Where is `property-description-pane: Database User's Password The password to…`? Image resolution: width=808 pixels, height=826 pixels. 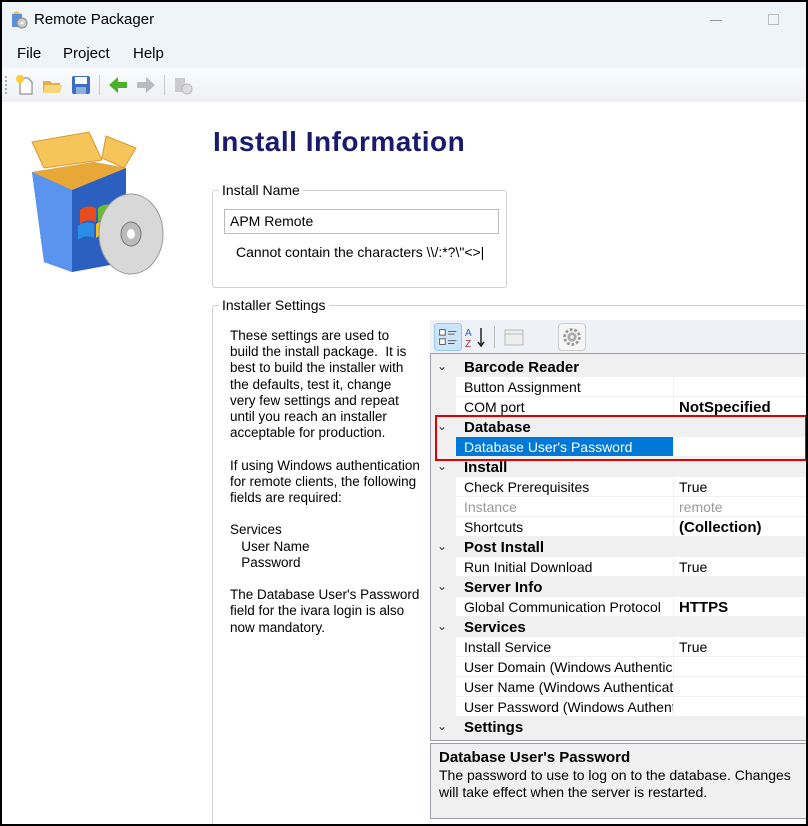
property-description-pane: Database User's Password The password to… is located at coordinates (618, 781).